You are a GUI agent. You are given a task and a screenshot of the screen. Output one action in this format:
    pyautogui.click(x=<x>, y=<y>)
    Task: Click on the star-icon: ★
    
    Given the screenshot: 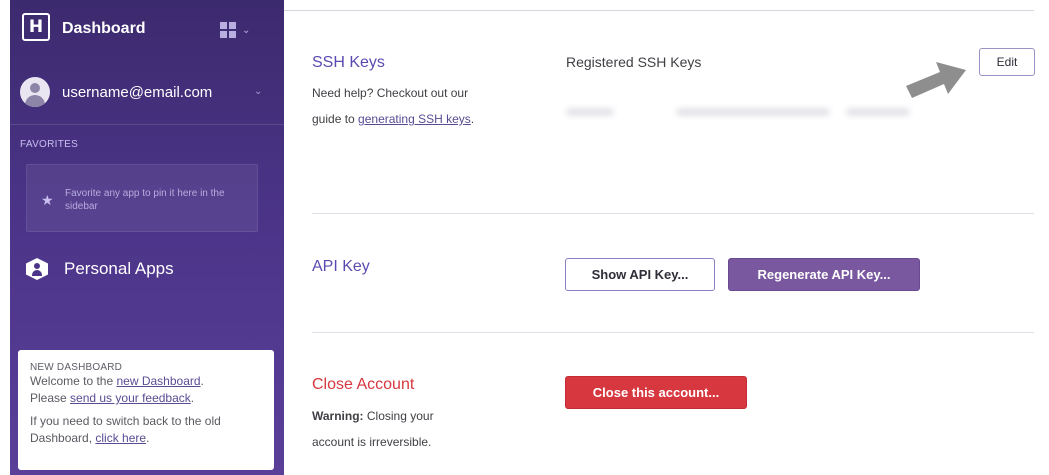 What is the action you would take?
    pyautogui.click(x=47, y=201)
    